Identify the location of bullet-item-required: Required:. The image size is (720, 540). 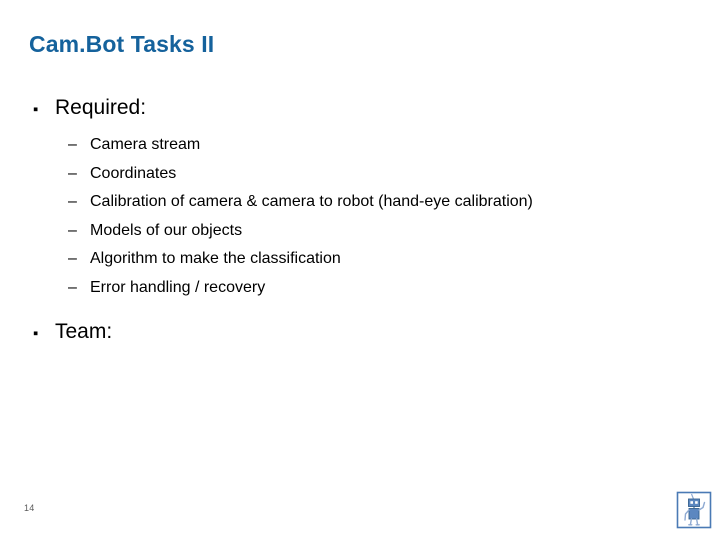
(360, 111).